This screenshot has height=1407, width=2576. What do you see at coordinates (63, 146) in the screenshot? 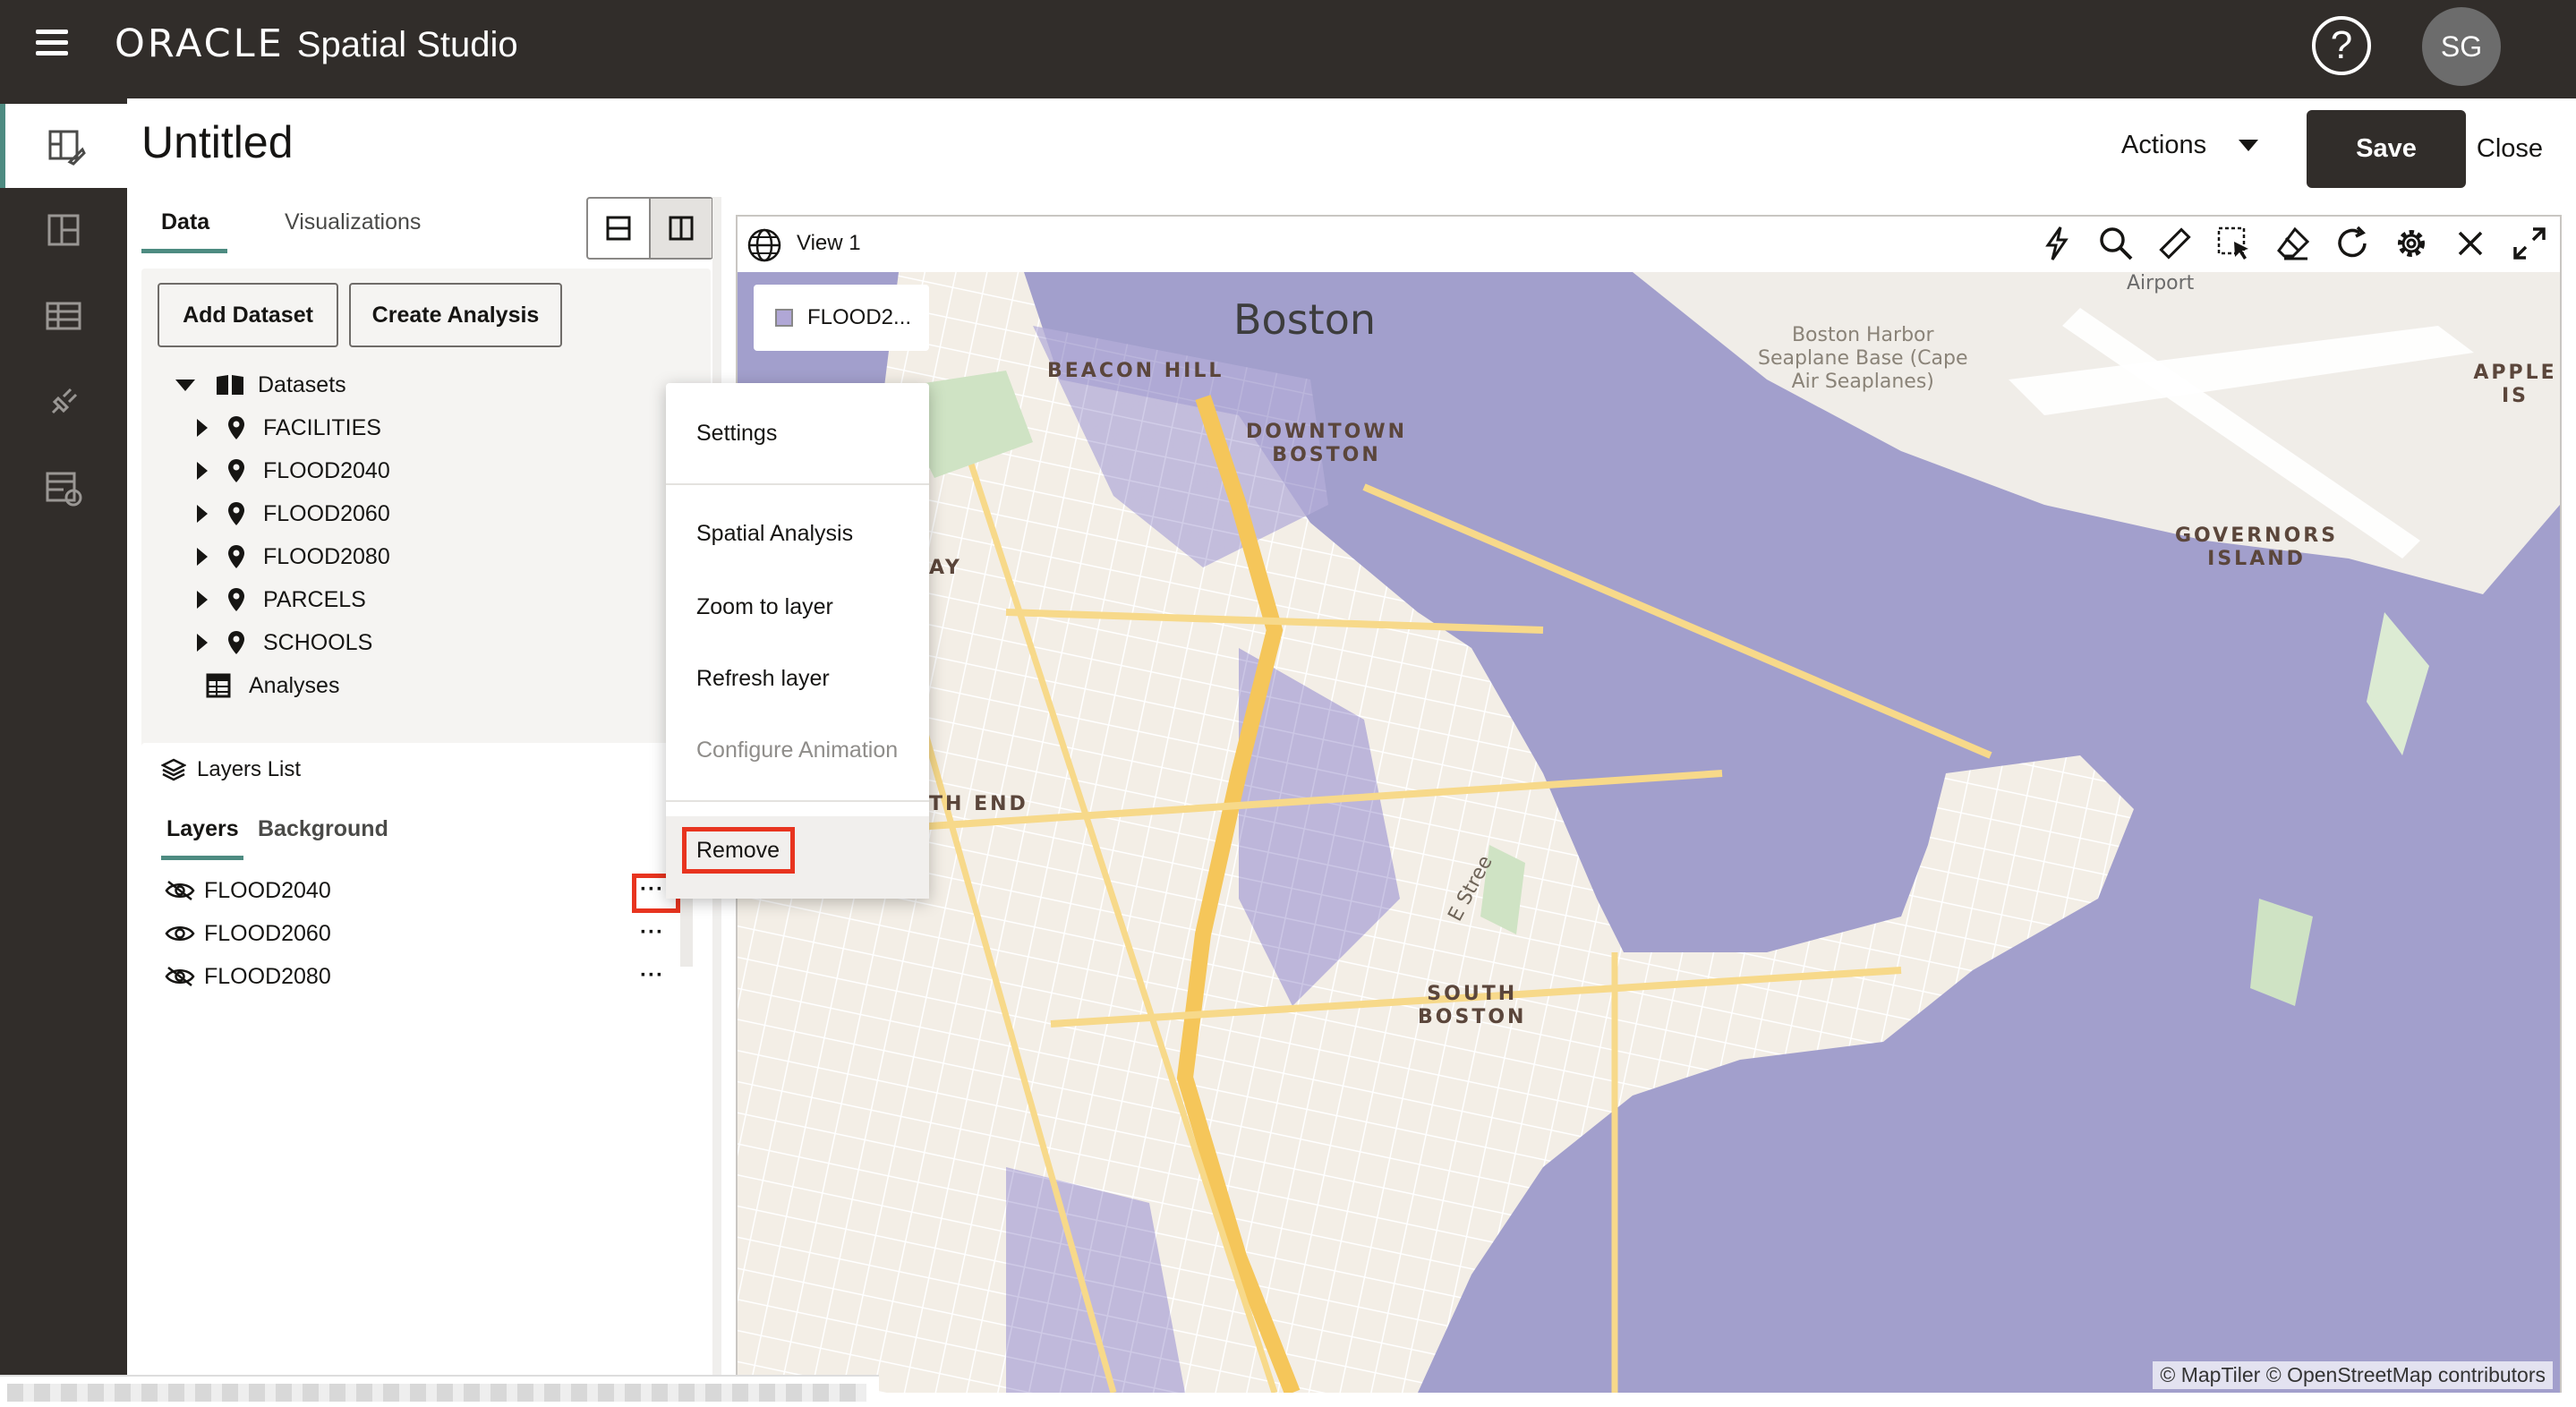
I see `project-icon` at bounding box center [63, 146].